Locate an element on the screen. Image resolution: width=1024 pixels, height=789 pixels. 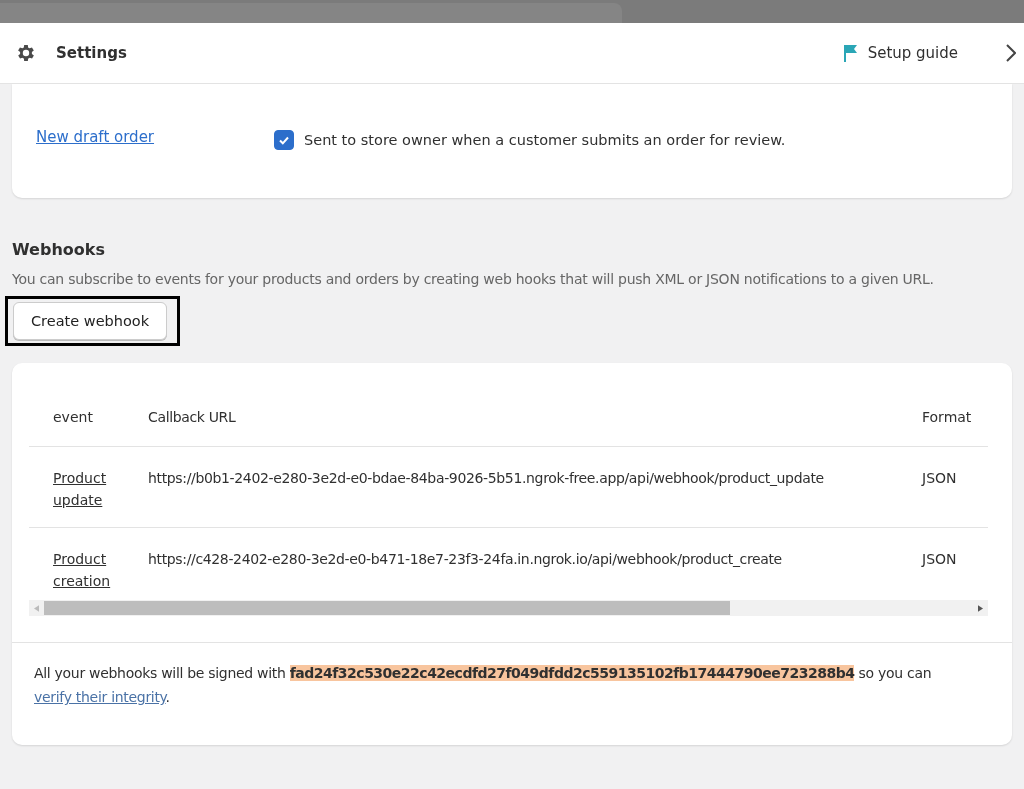
section-description: You can subscribe to events for your products and orders by creating web hooks that will push XML or JSON notifications to a given URL. is located at coordinates (473, 279).